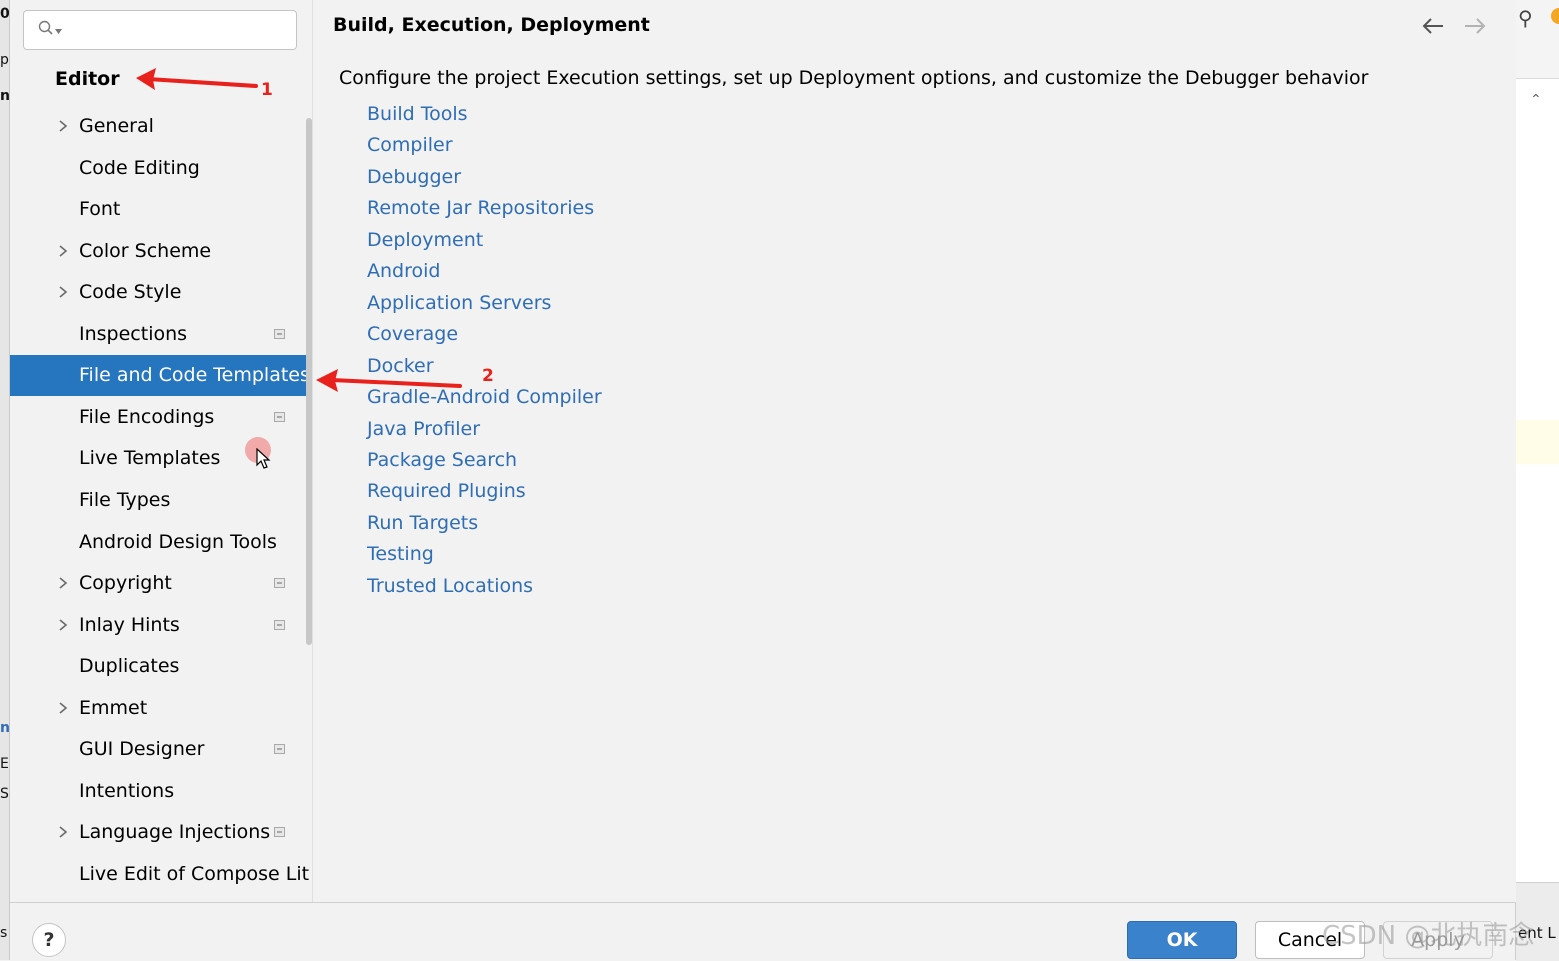 The width and height of the screenshot is (1559, 961). Describe the element at coordinates (400, 554) in the screenshot. I see `link-testing: Testing` at that location.